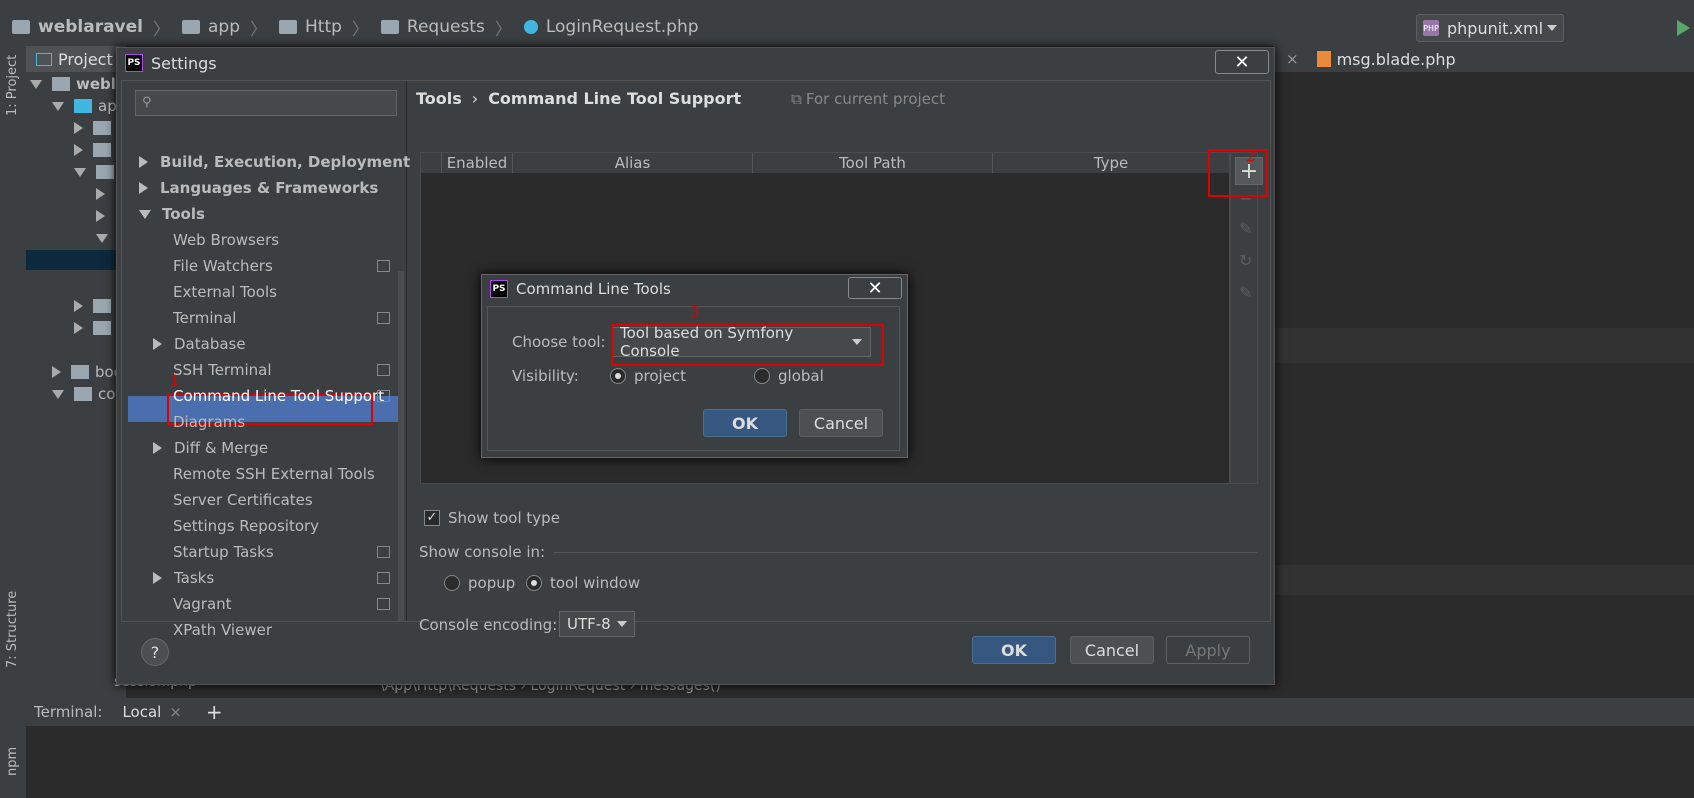 The image size is (1694, 798). Describe the element at coordinates (499, 289) in the screenshot. I see `phpstorm-icon: PS` at that location.